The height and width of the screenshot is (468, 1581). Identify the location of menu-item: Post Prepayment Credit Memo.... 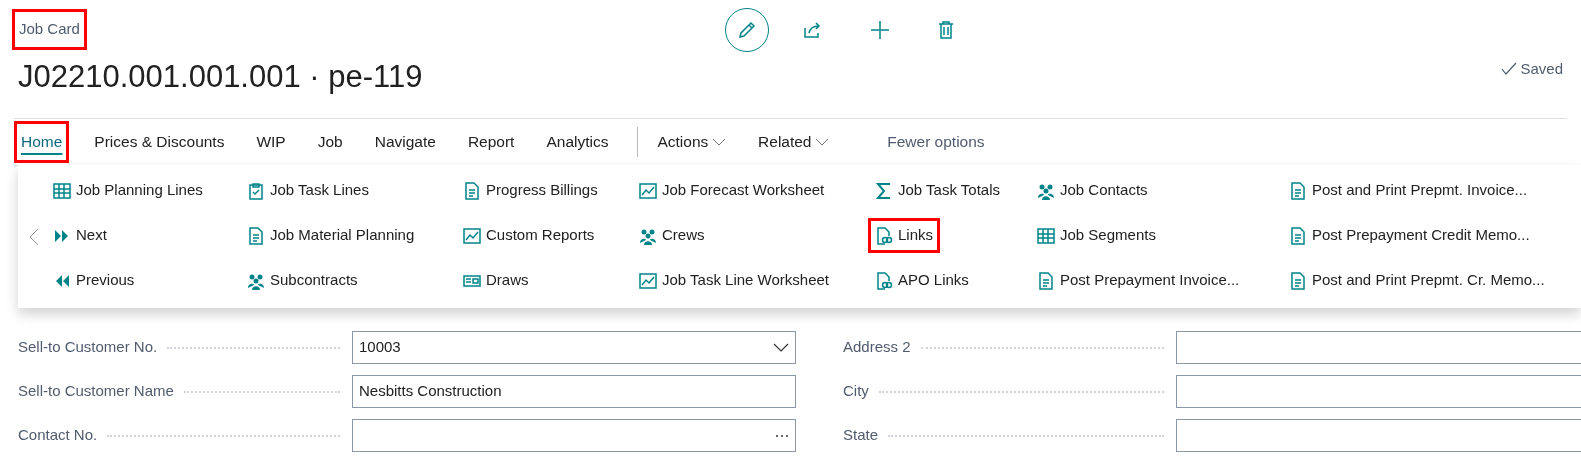
(1409, 235).